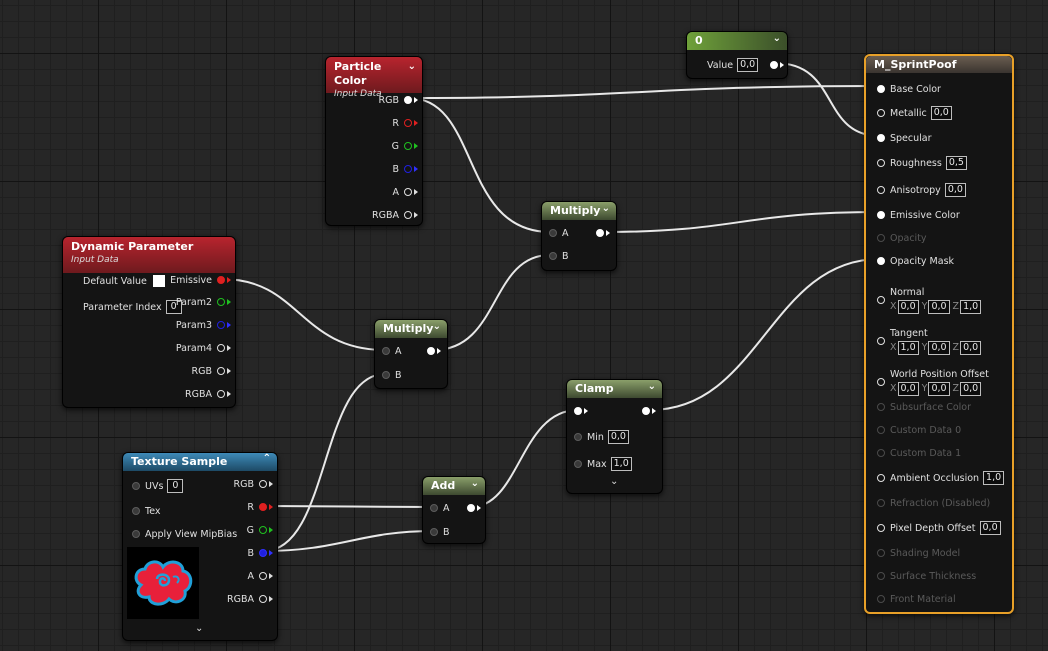 This screenshot has width=1048, height=651. Describe the element at coordinates (149, 255) in the screenshot. I see `dynamic-parameter-header: Dynamic Parameter Input Data` at that location.